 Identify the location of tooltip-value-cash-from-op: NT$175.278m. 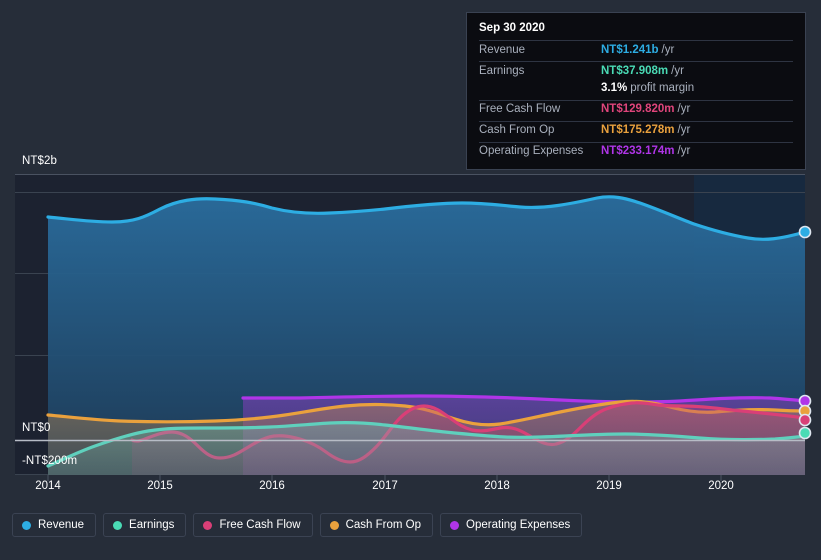
(638, 130).